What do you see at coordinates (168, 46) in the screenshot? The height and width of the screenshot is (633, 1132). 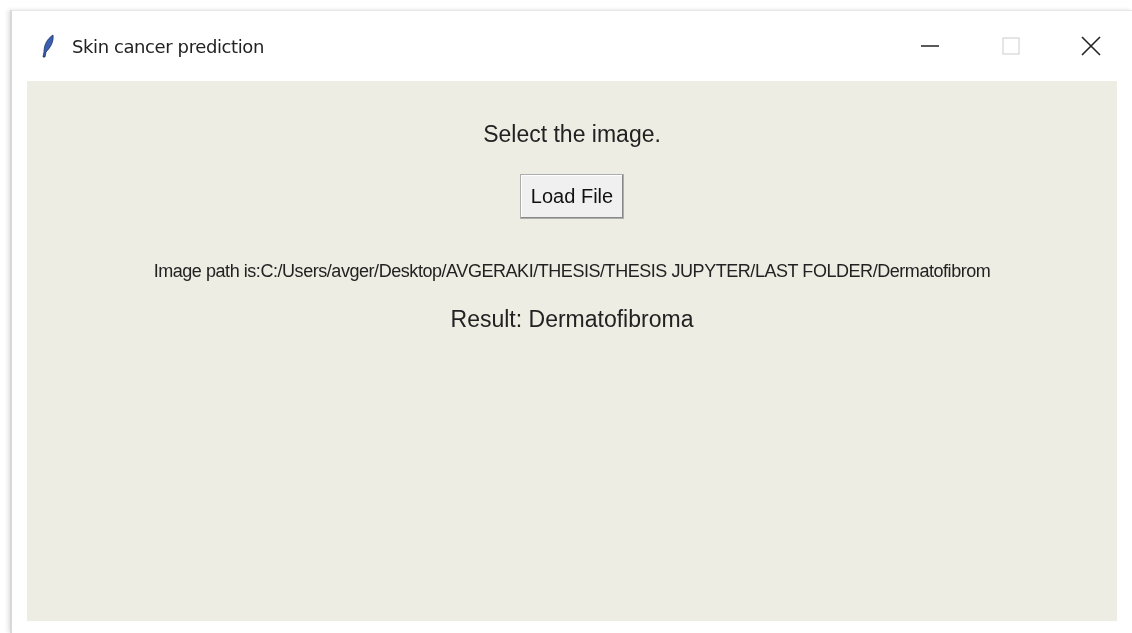 I see `window-title: Skin cancer prediction` at bounding box center [168, 46].